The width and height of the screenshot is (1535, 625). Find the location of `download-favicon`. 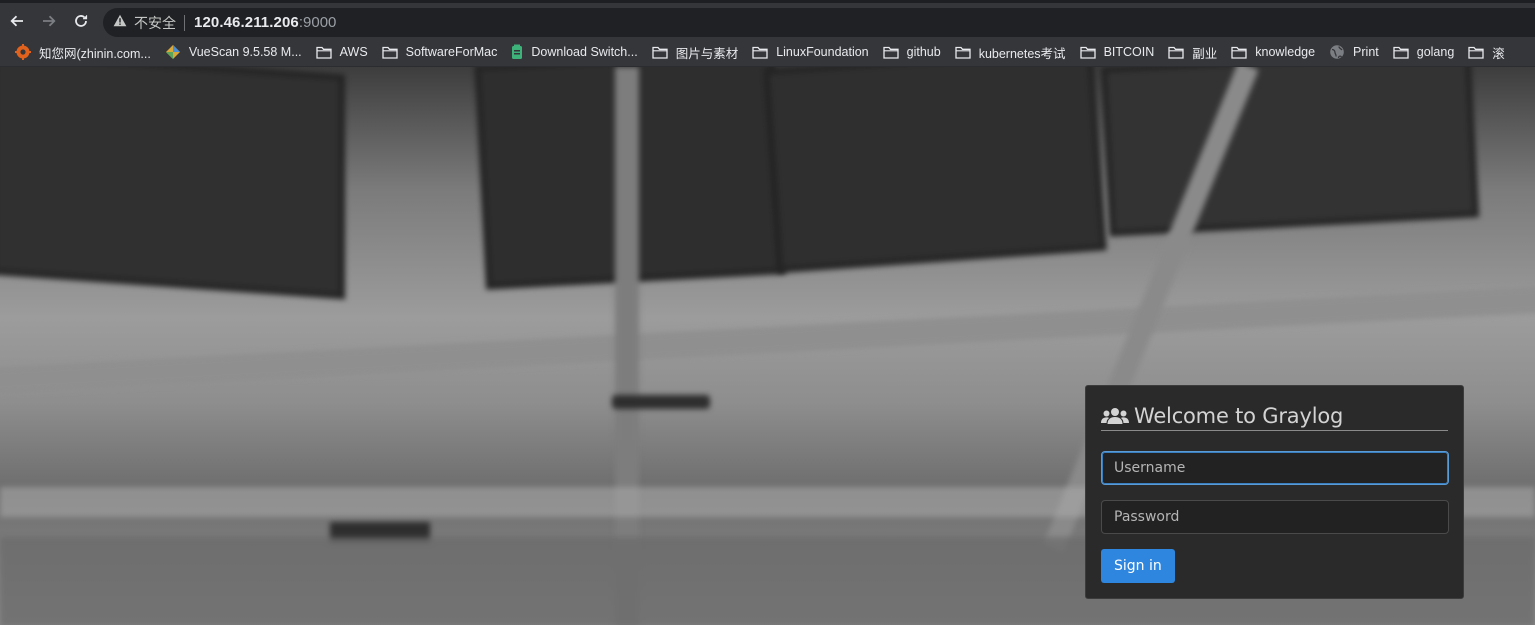

download-favicon is located at coordinates (517, 52).